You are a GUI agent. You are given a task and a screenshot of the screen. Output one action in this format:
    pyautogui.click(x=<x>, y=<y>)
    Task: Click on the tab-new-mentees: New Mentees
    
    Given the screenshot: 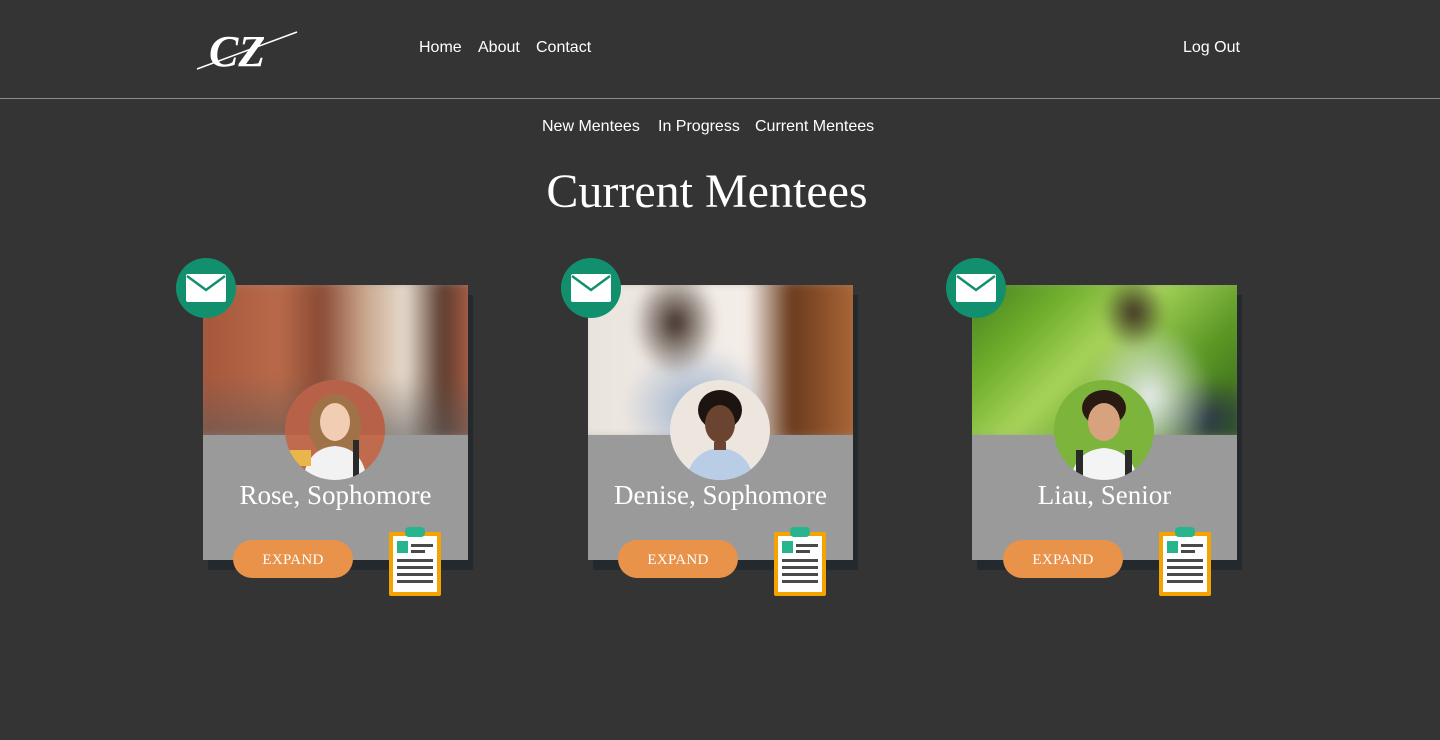 What is the action you would take?
    pyautogui.click(x=591, y=127)
    